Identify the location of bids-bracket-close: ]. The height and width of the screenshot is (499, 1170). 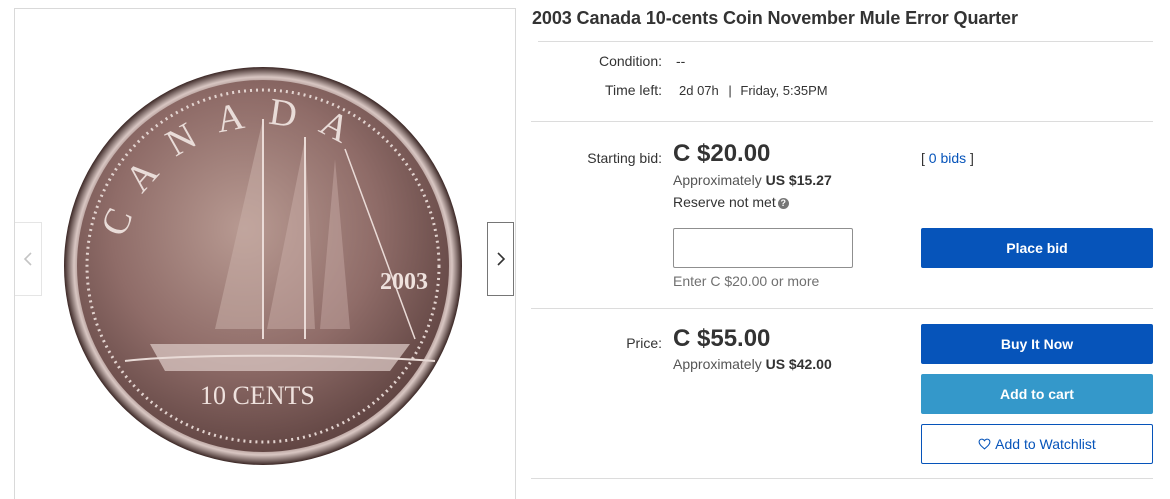
(972, 158).